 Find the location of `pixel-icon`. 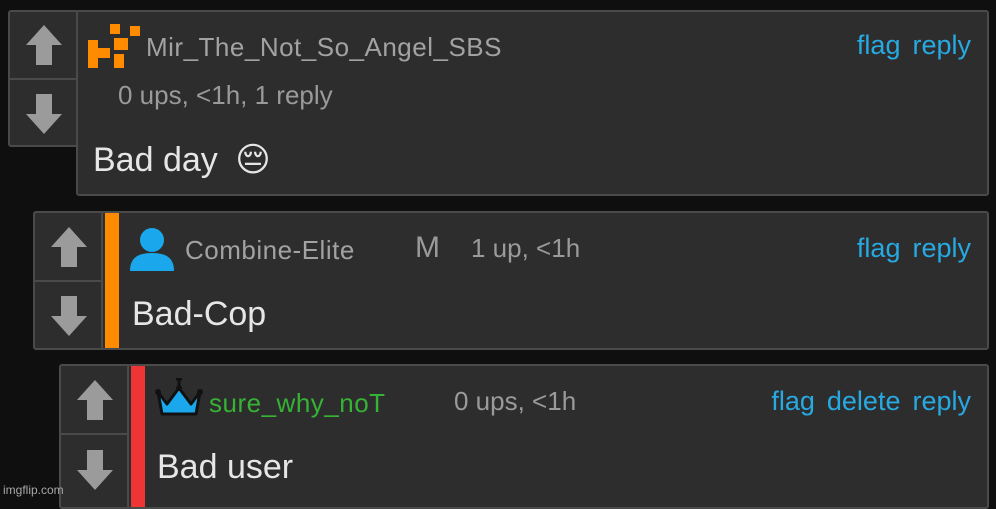

pixel-icon is located at coordinates (115, 45).